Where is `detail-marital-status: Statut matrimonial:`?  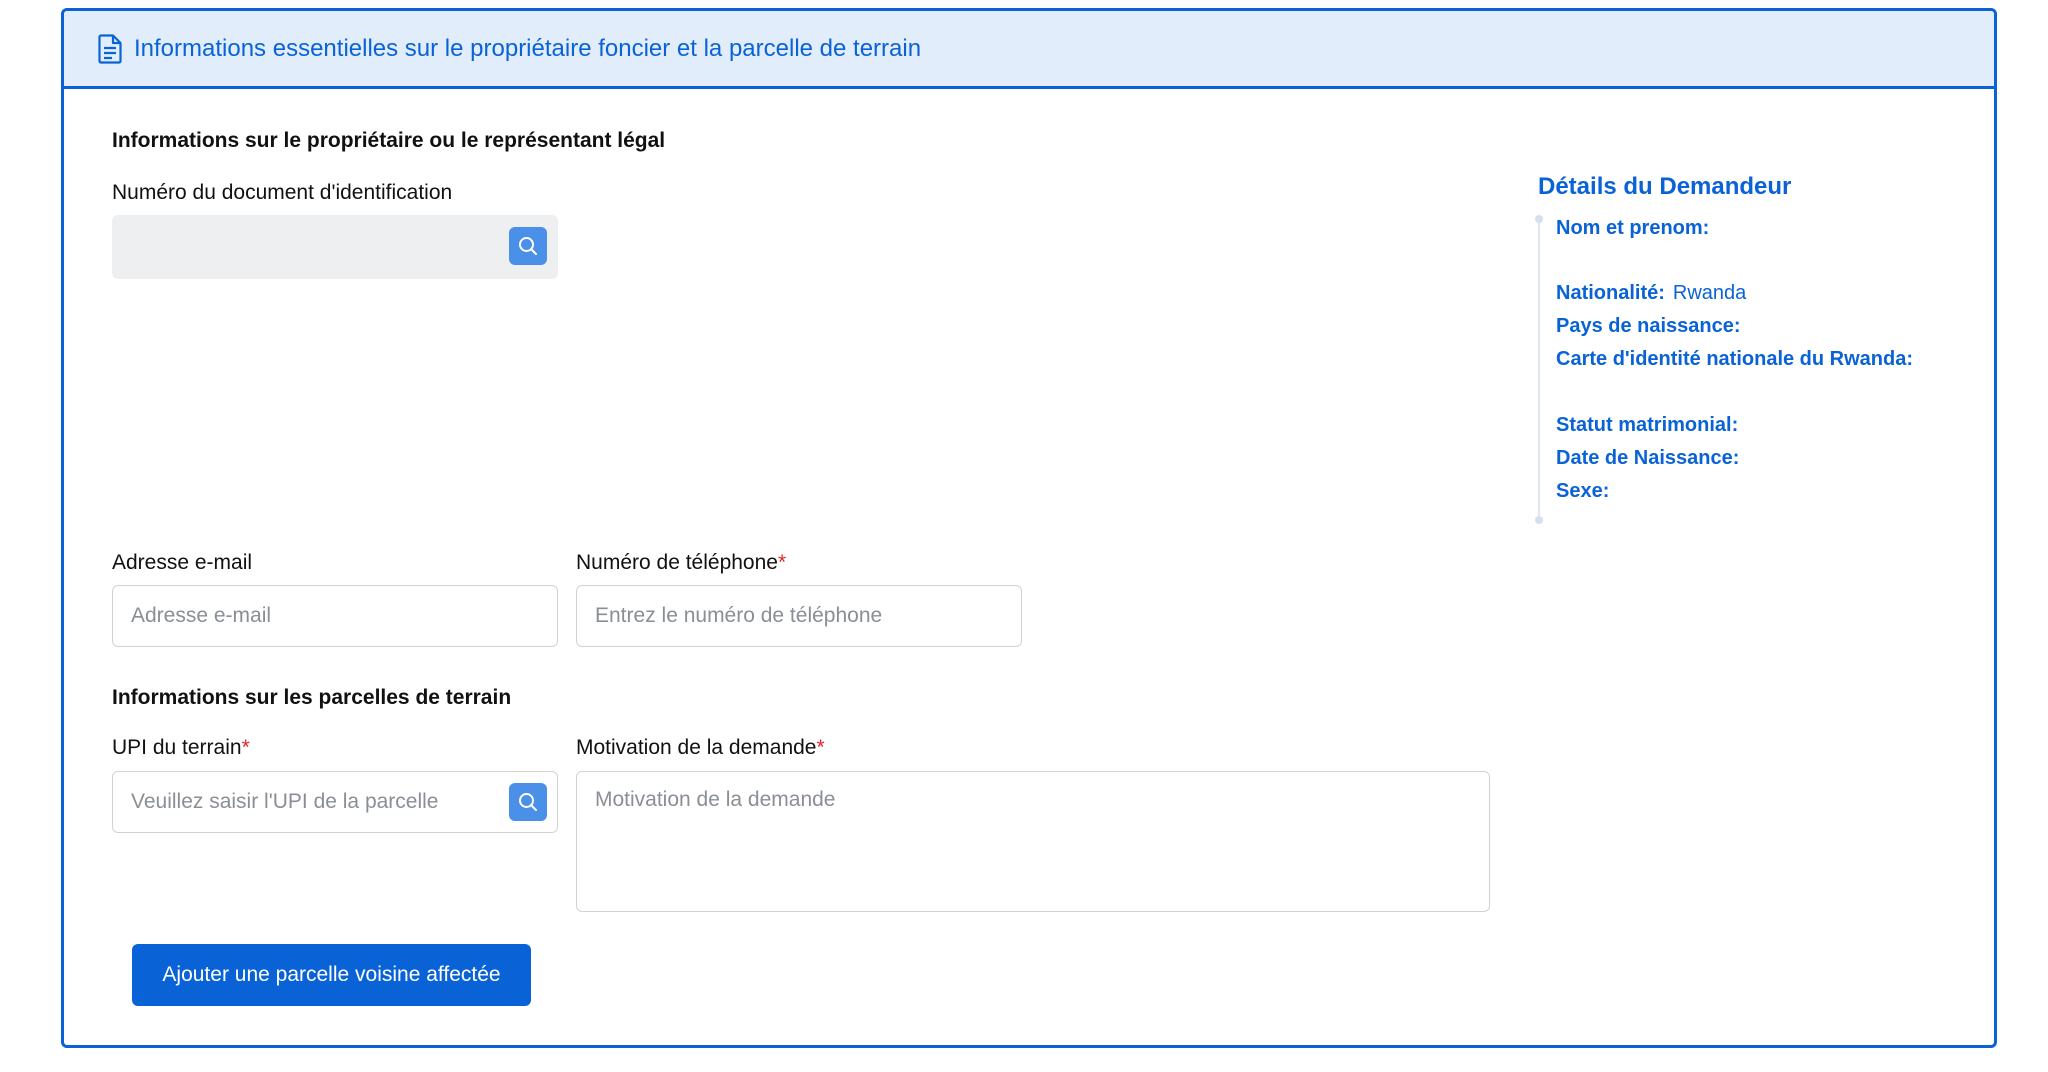
detail-marital-status: Statut matrimonial: is located at coordinates (1647, 425).